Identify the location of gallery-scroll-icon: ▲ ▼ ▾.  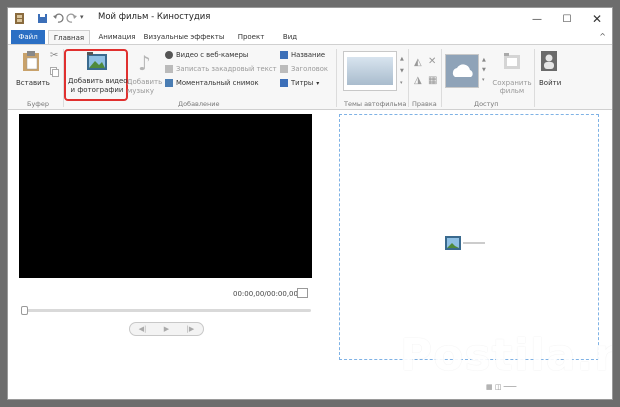
(403, 71).